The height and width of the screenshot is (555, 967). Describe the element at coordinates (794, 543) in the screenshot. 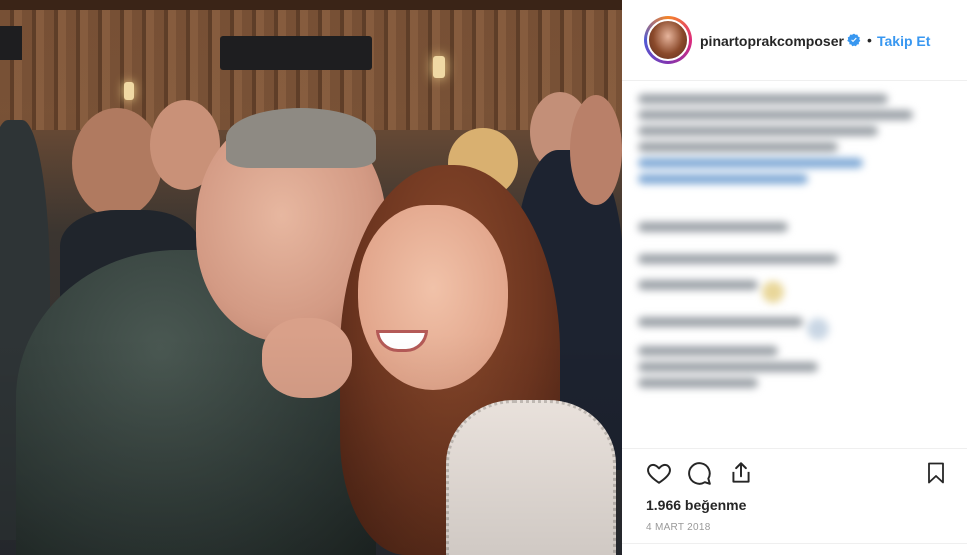

I see `bottom-divider` at that location.